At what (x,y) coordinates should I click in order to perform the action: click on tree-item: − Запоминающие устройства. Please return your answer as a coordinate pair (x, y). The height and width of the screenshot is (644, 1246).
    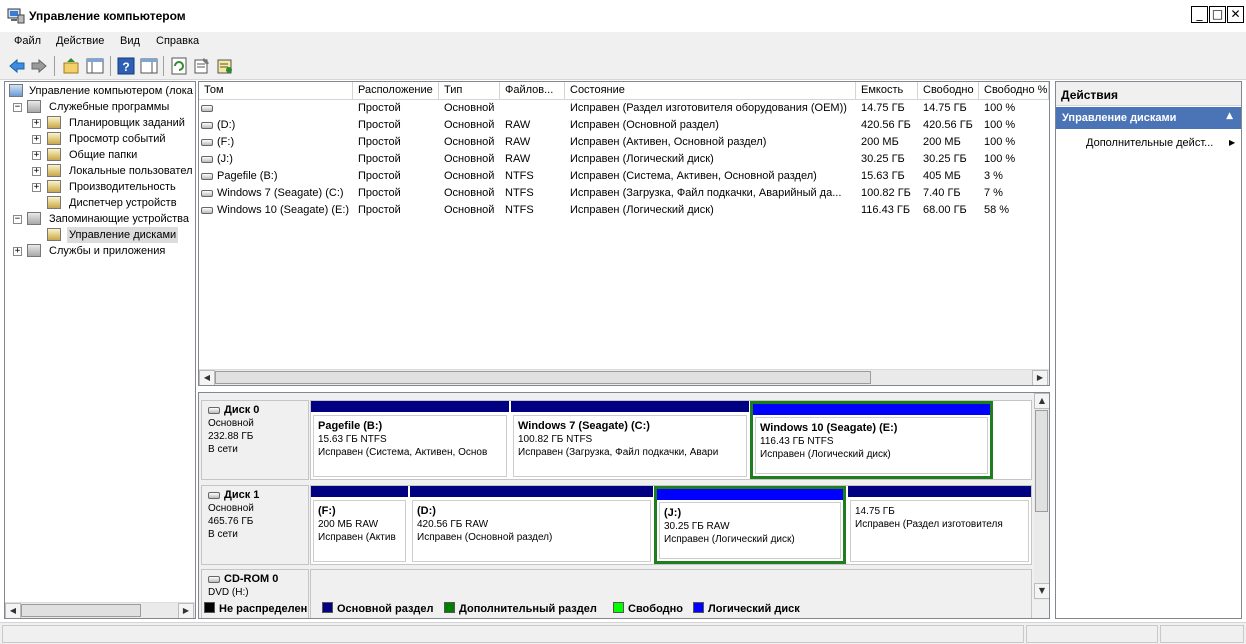
    Looking at the image, I should click on (100, 219).